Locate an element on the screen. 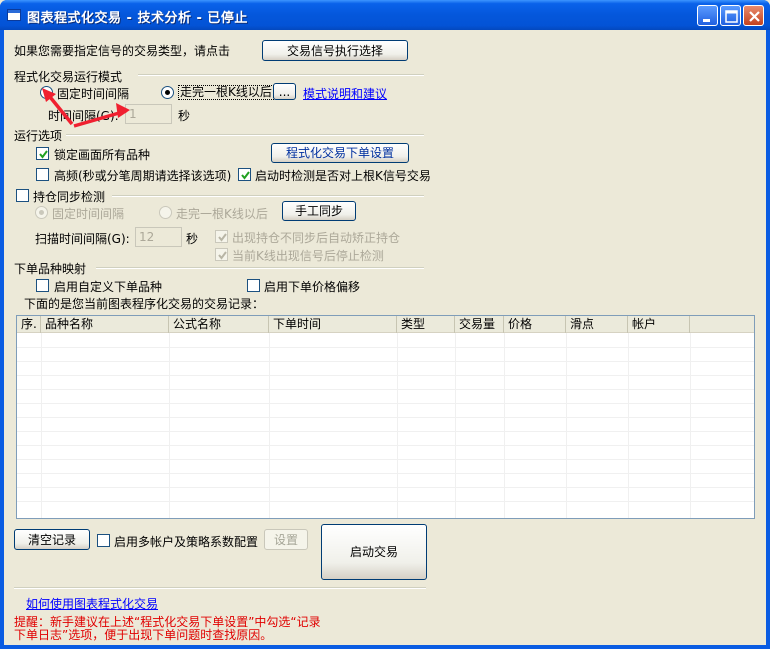 This screenshot has height=649, width=770. signal-select-prompt: 如果您需要指定信号的交易类型，请点击 is located at coordinates (122, 51).